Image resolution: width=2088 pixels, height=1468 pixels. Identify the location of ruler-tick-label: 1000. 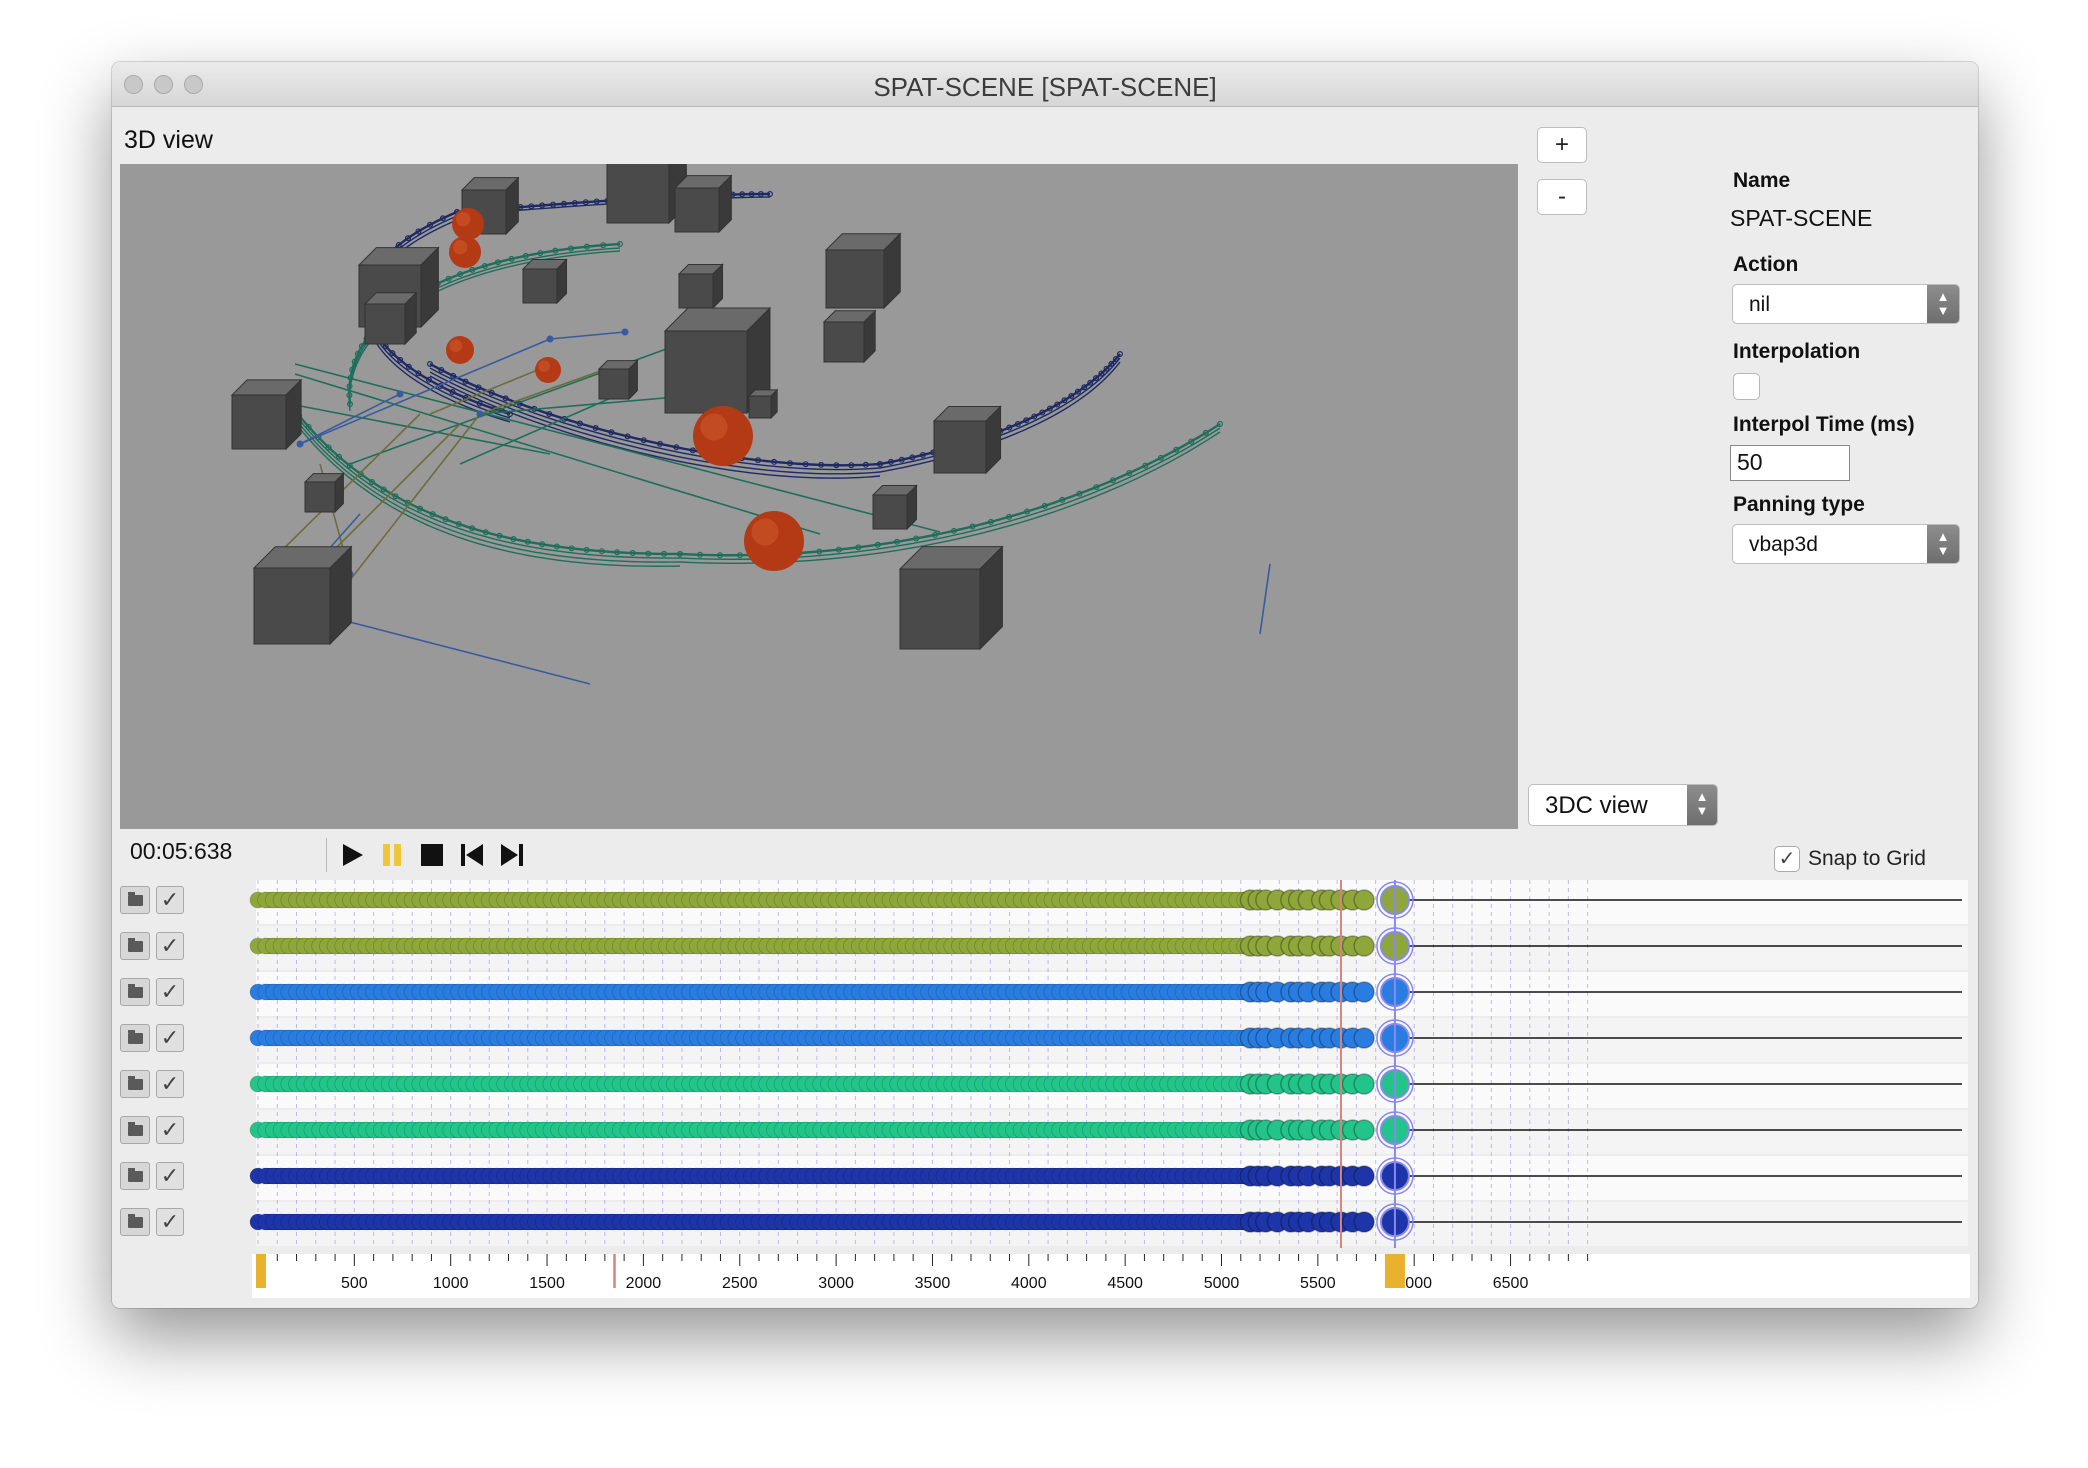
(451, 1283).